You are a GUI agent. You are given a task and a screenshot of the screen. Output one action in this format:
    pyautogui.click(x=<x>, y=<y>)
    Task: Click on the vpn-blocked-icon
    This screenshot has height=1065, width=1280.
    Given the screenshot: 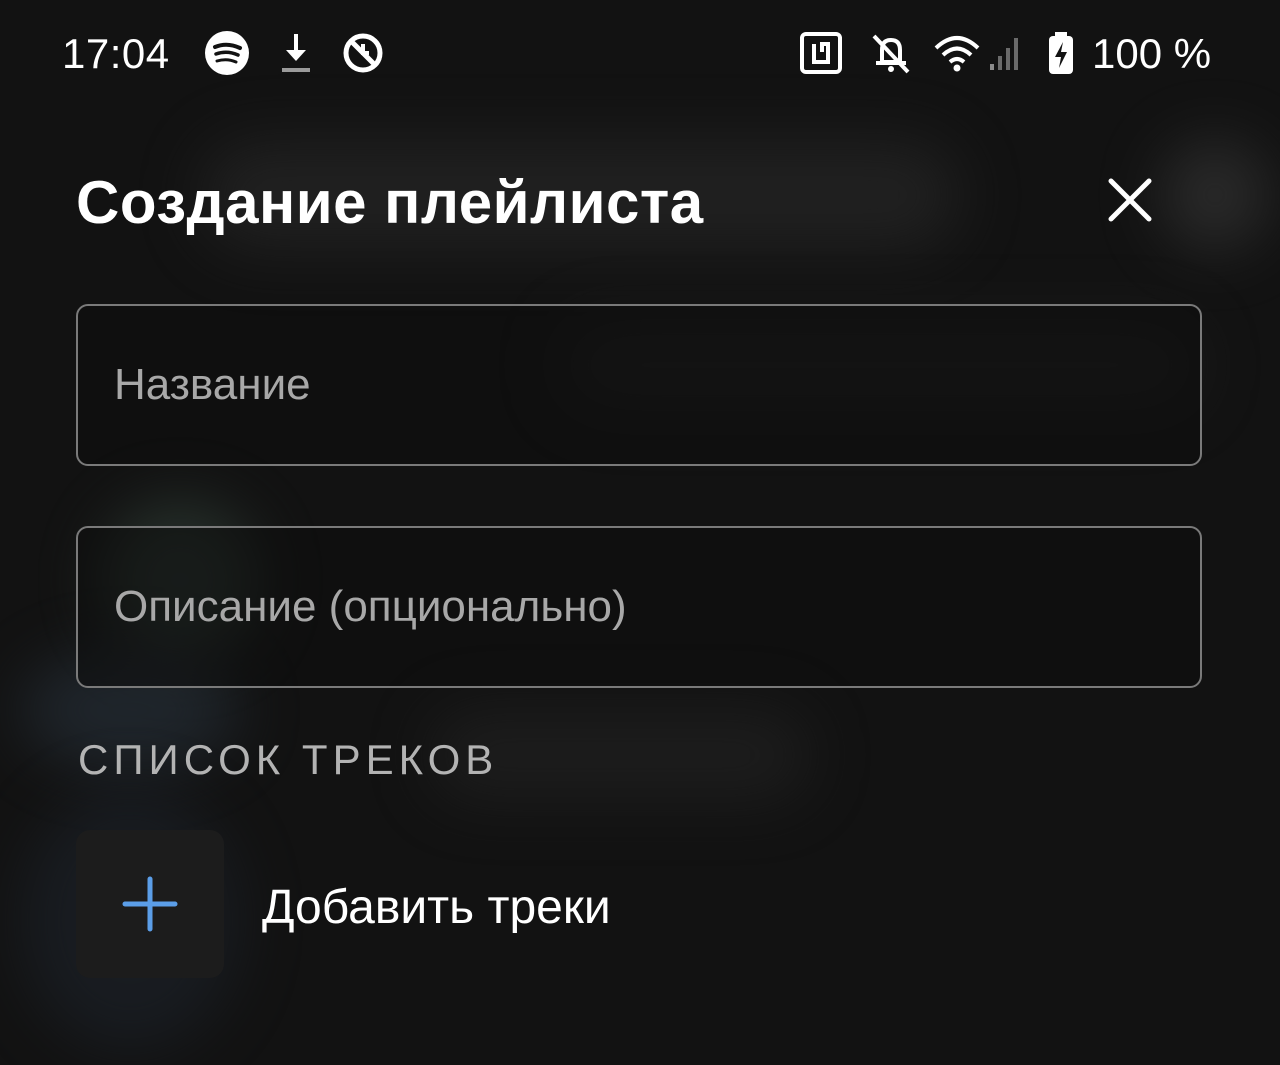 What is the action you would take?
    pyautogui.click(x=363, y=53)
    